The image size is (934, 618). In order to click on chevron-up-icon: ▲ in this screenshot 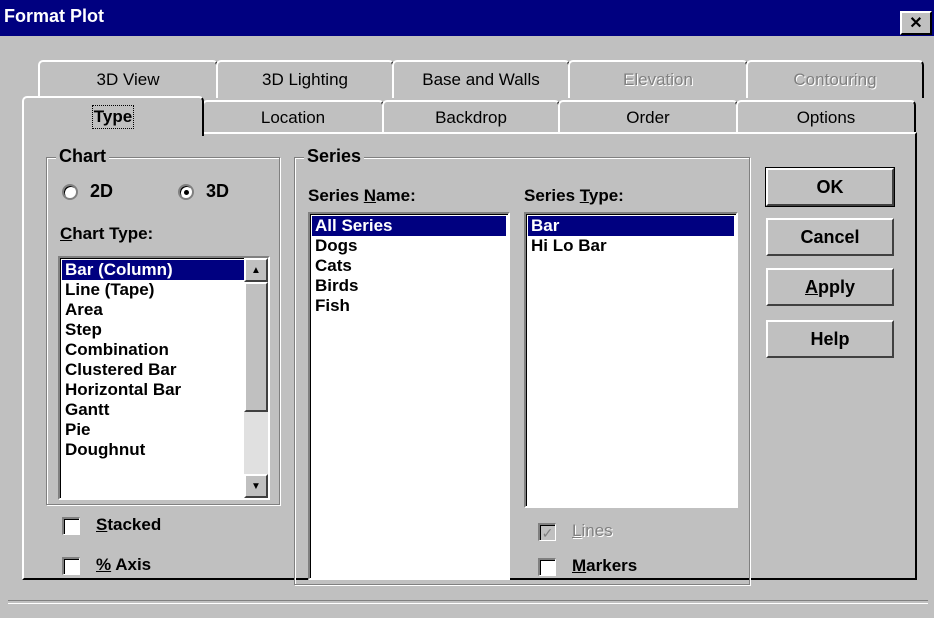, I will do `click(256, 270)`.